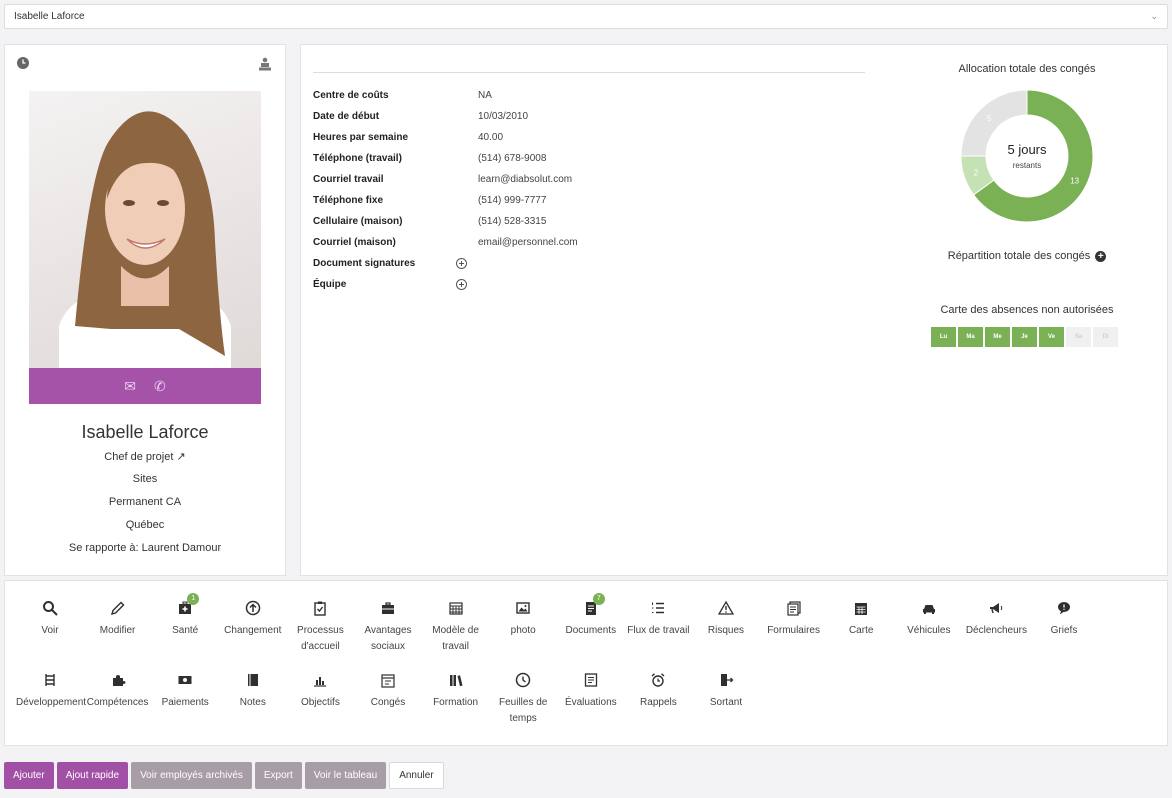 This screenshot has width=1172, height=798. Describe the element at coordinates (456, 680) in the screenshot. I see `books-icon` at that location.